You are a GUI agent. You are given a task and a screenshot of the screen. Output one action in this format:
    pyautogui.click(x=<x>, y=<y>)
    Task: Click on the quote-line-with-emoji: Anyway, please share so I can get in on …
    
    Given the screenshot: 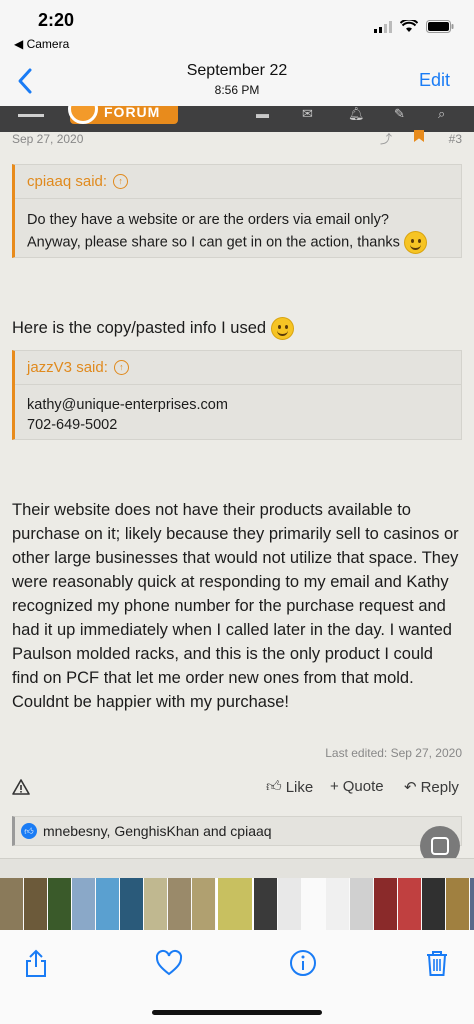 What is the action you would take?
    pyautogui.click(x=238, y=242)
    